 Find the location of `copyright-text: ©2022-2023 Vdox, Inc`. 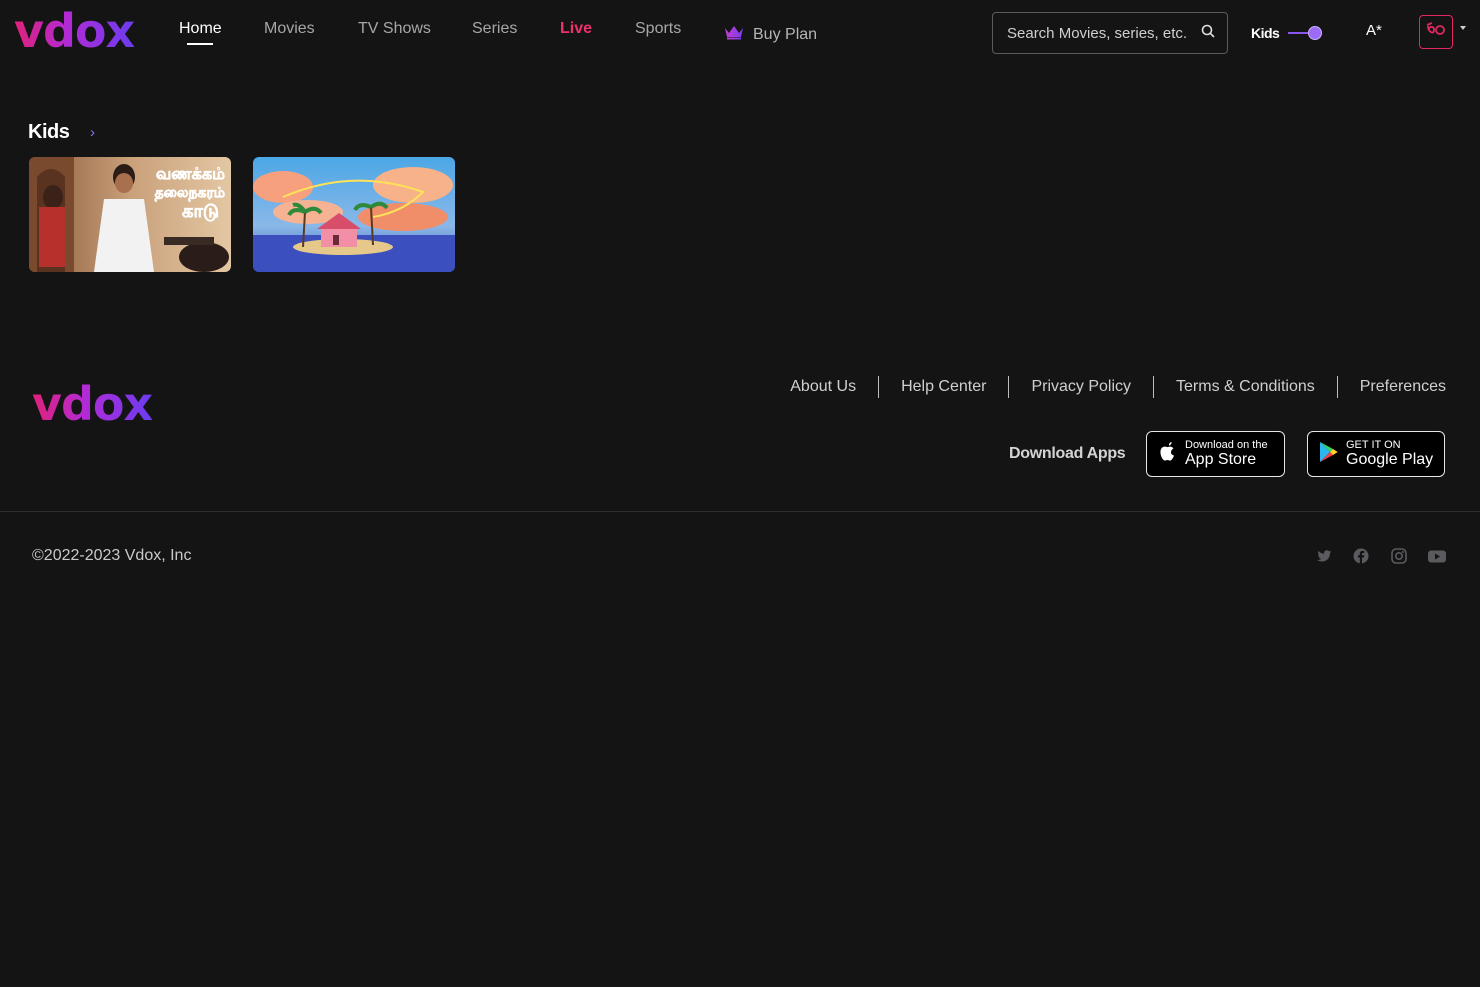

copyright-text: ©2022-2023 Vdox, Inc is located at coordinates (112, 555).